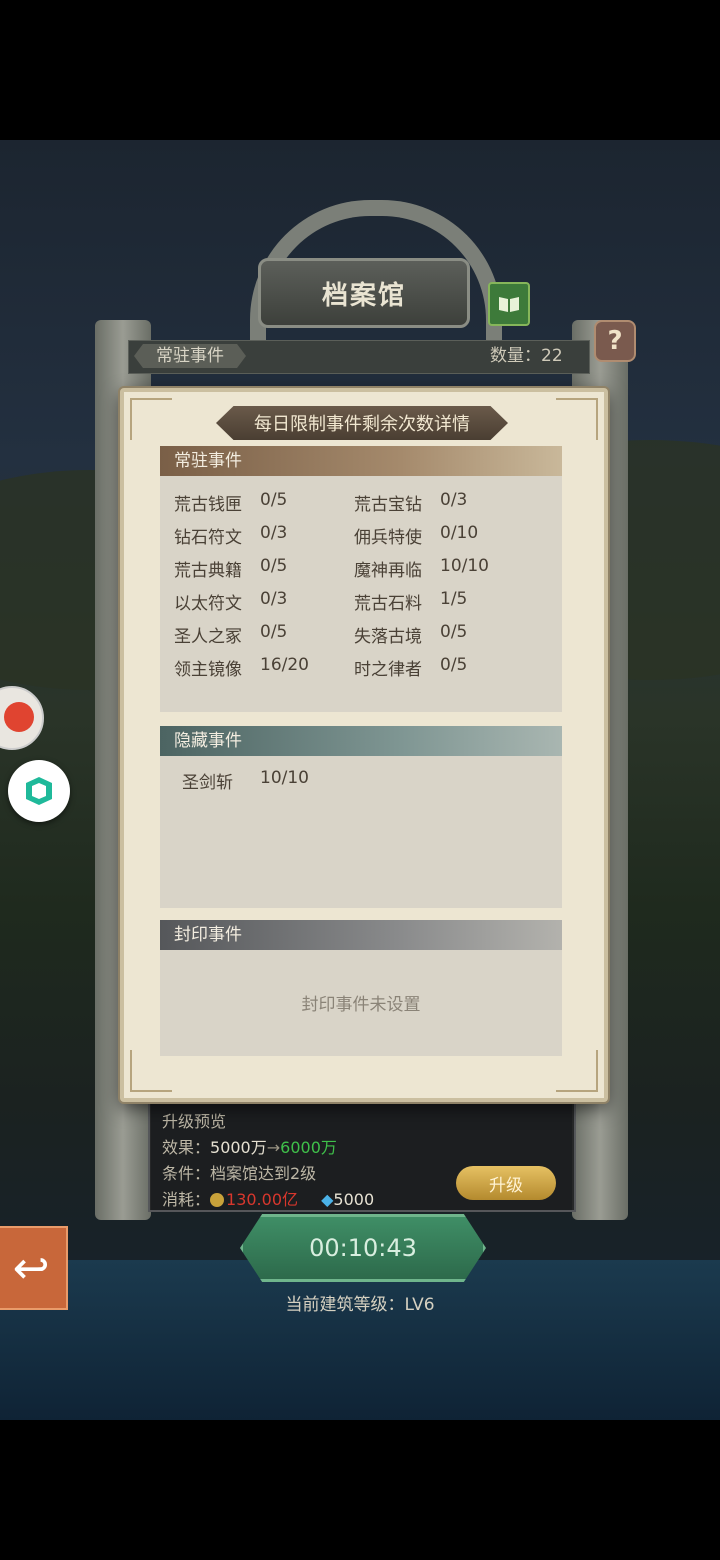 The image size is (720, 1560). Describe the element at coordinates (22, 718) in the screenshot. I see `assistant-float-button` at that location.